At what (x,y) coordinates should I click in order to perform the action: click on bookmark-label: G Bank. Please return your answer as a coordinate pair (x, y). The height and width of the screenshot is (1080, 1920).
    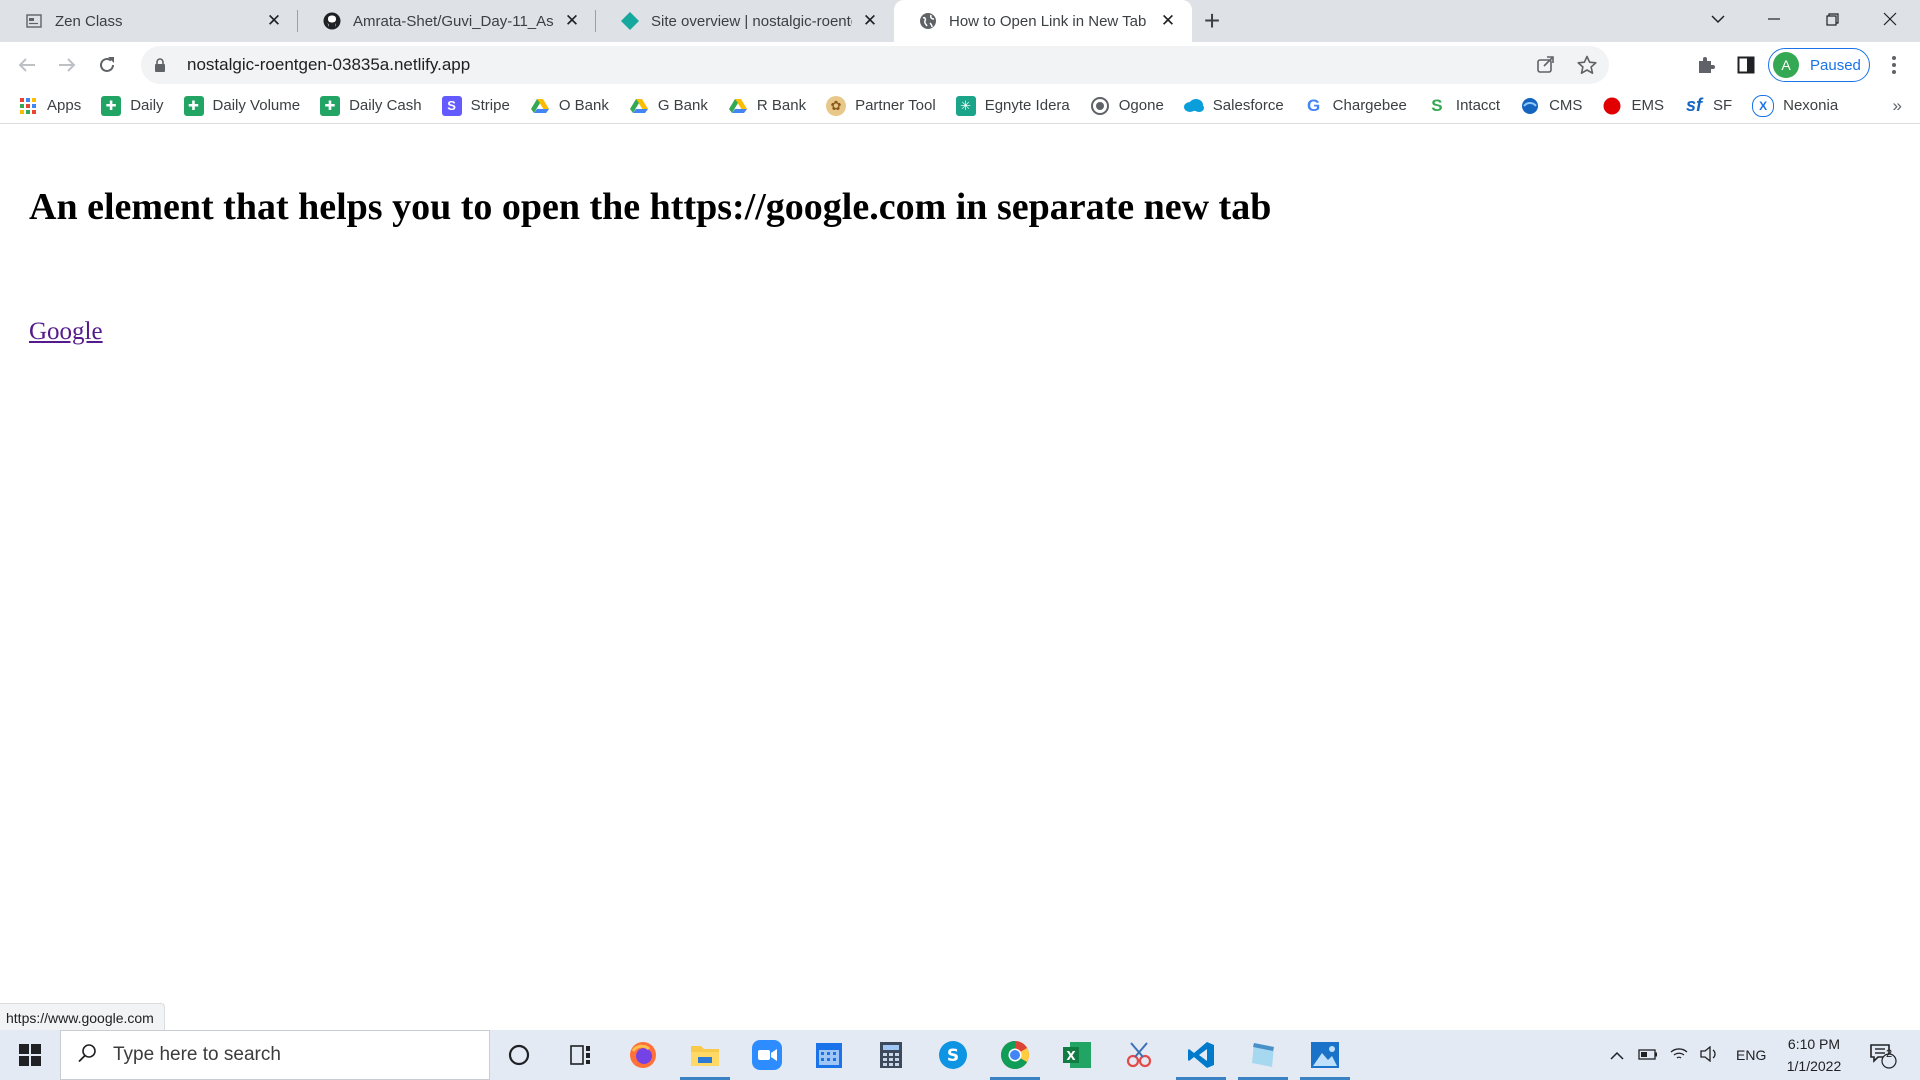
    Looking at the image, I should click on (682, 105).